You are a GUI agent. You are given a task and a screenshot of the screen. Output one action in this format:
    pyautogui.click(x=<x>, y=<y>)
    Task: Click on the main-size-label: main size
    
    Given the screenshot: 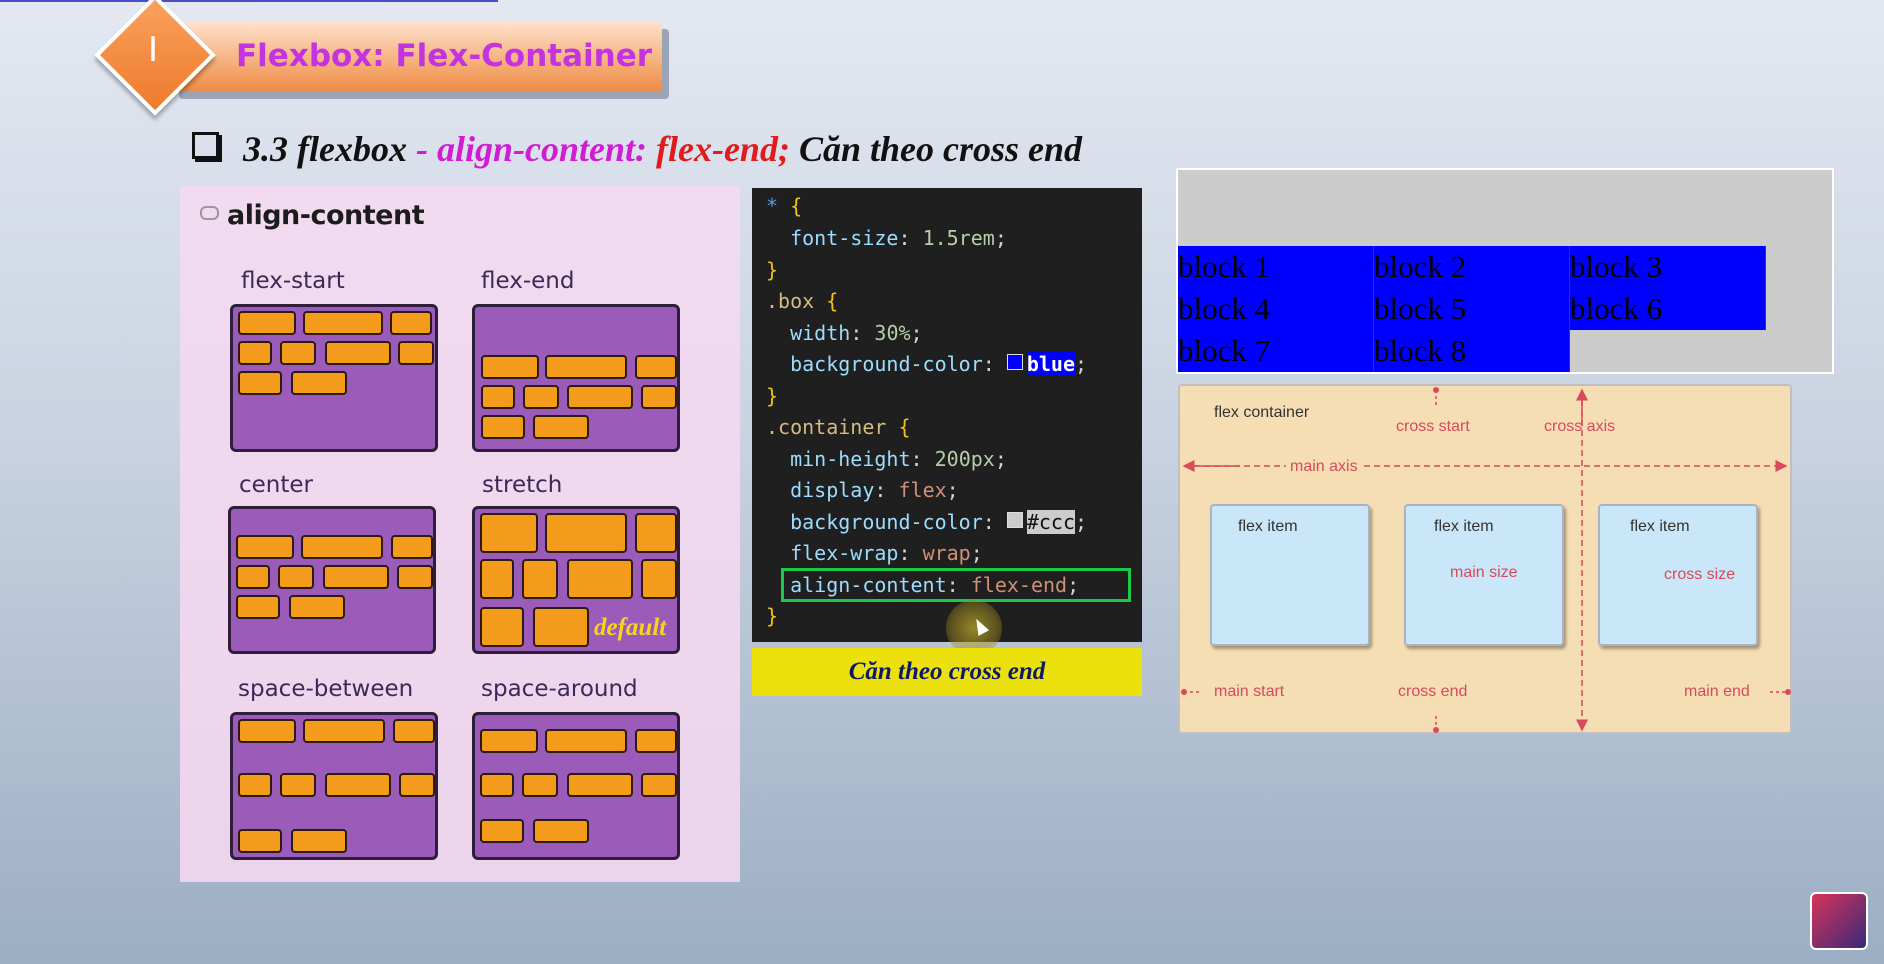 What is the action you would take?
    pyautogui.click(x=1484, y=572)
    